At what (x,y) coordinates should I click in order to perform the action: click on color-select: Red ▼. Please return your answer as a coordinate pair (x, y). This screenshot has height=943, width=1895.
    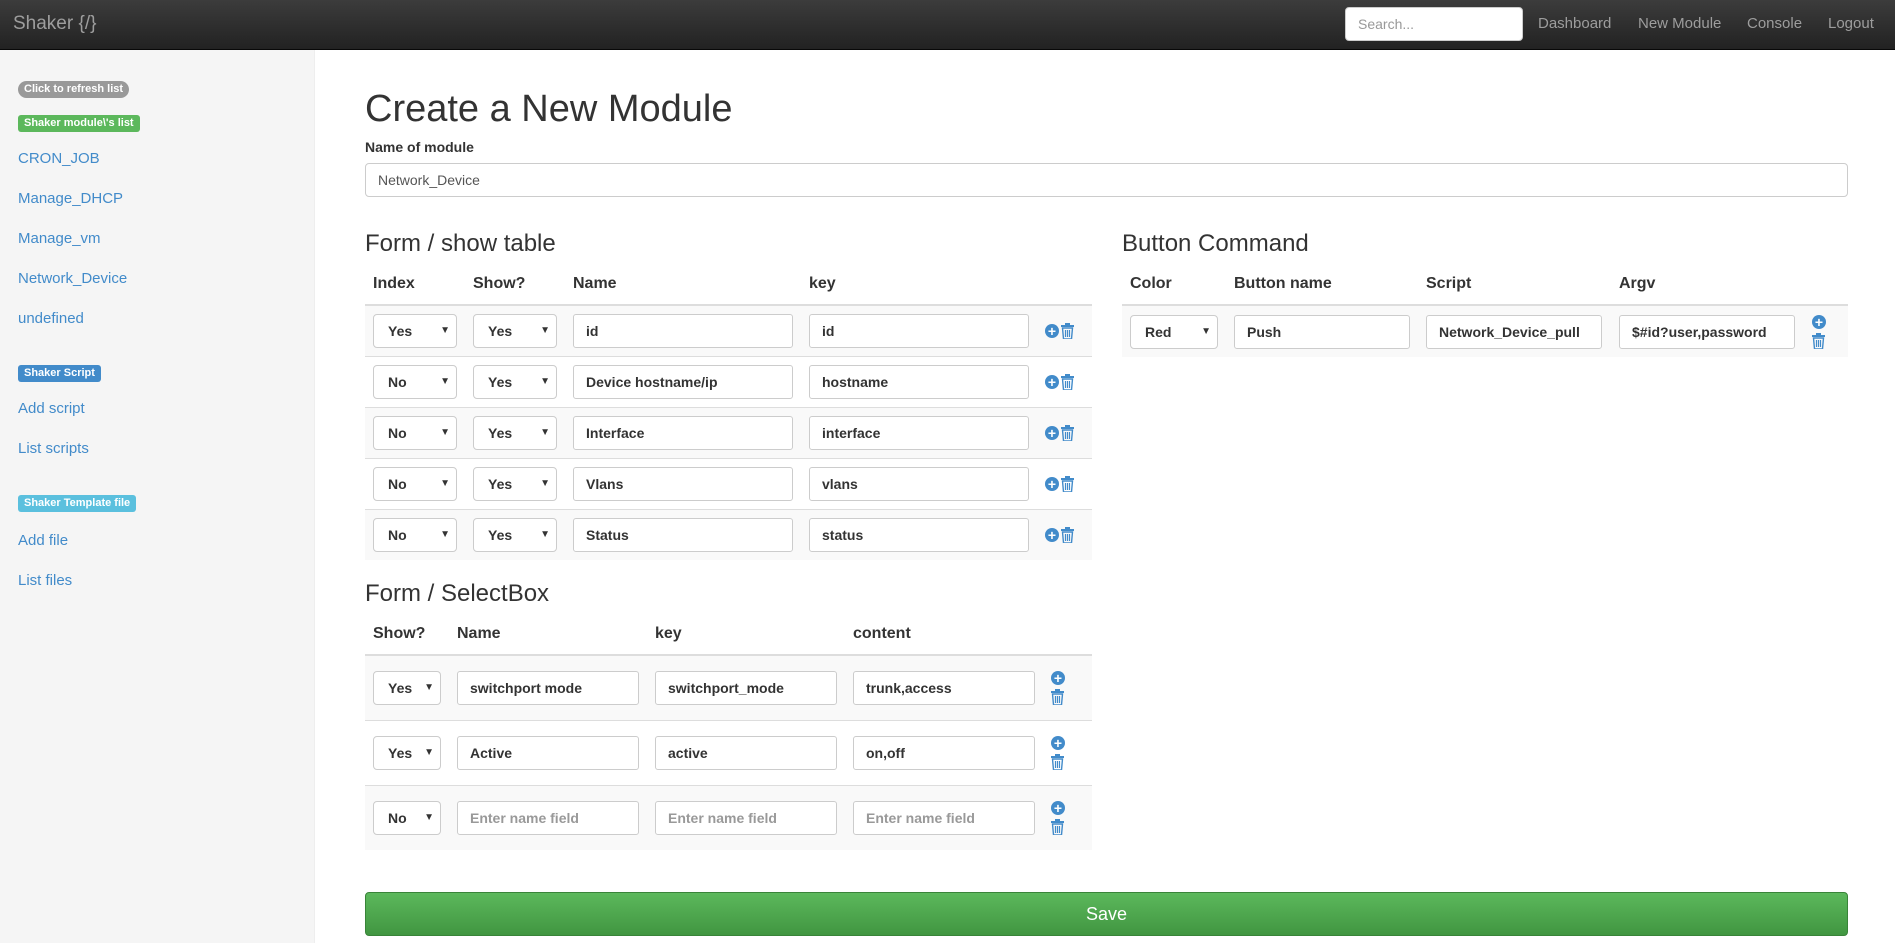
    Looking at the image, I should click on (1174, 331).